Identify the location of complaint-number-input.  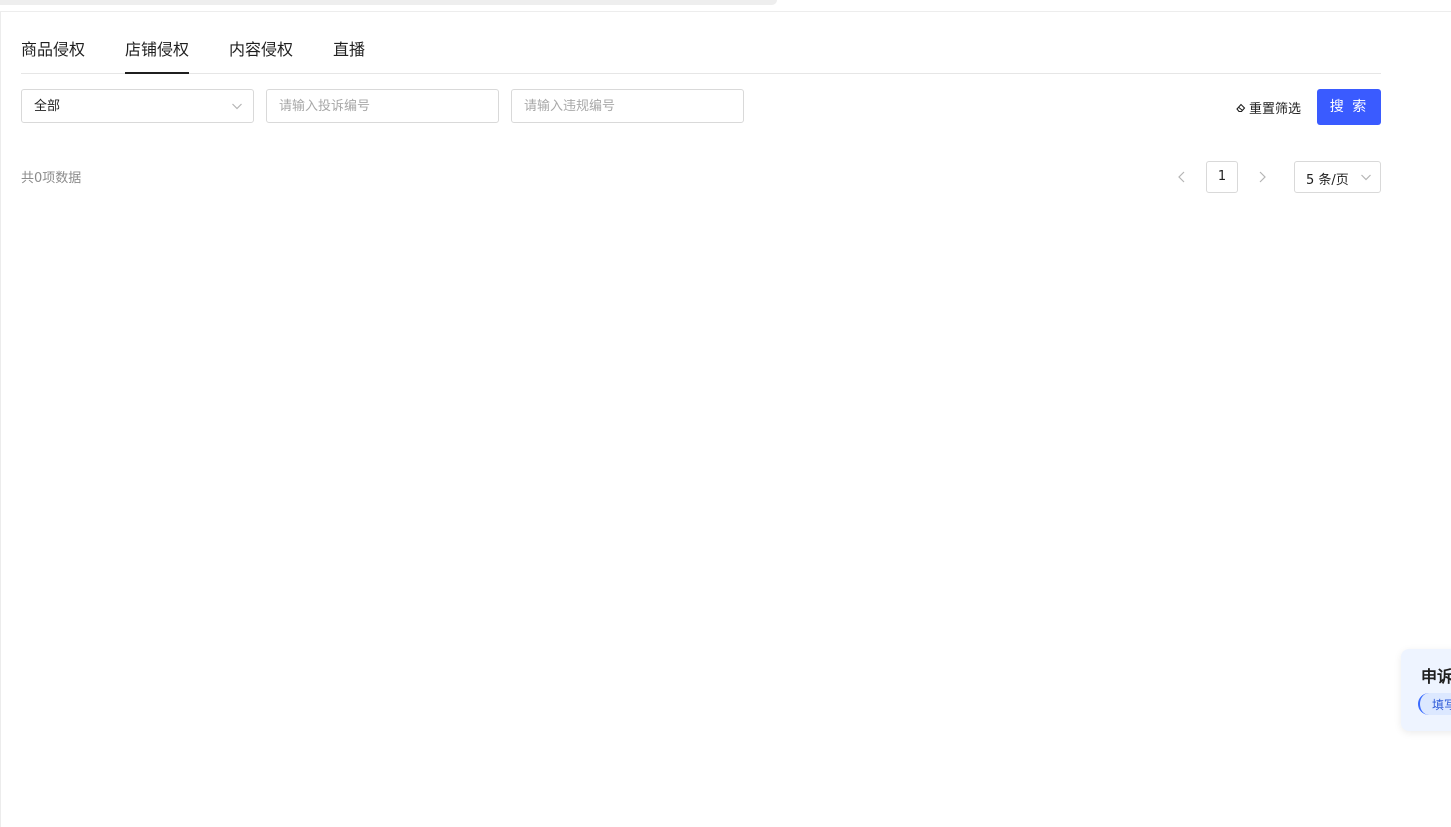
(382, 106).